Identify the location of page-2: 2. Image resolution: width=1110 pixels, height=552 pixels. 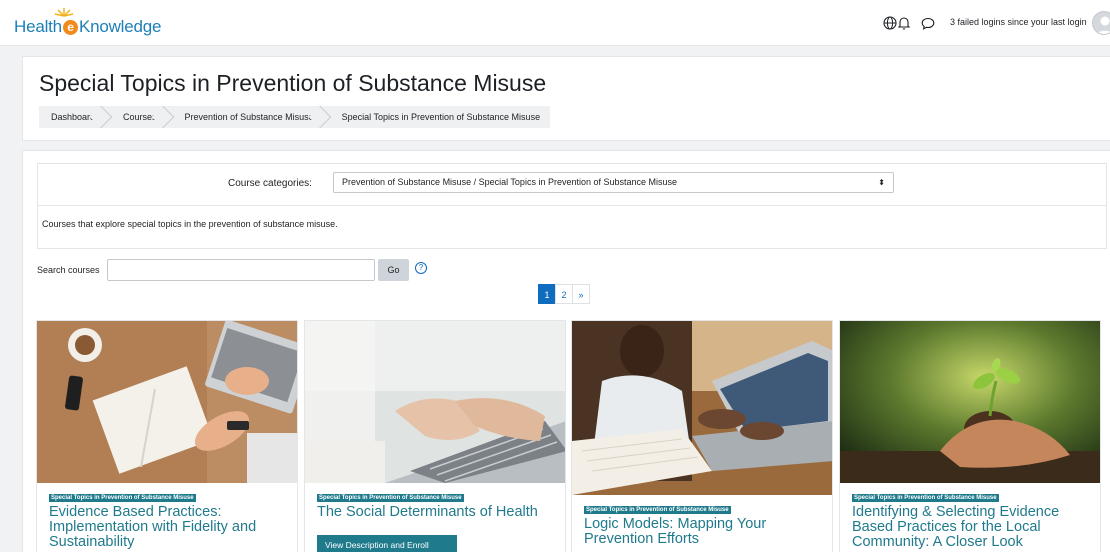
(564, 294).